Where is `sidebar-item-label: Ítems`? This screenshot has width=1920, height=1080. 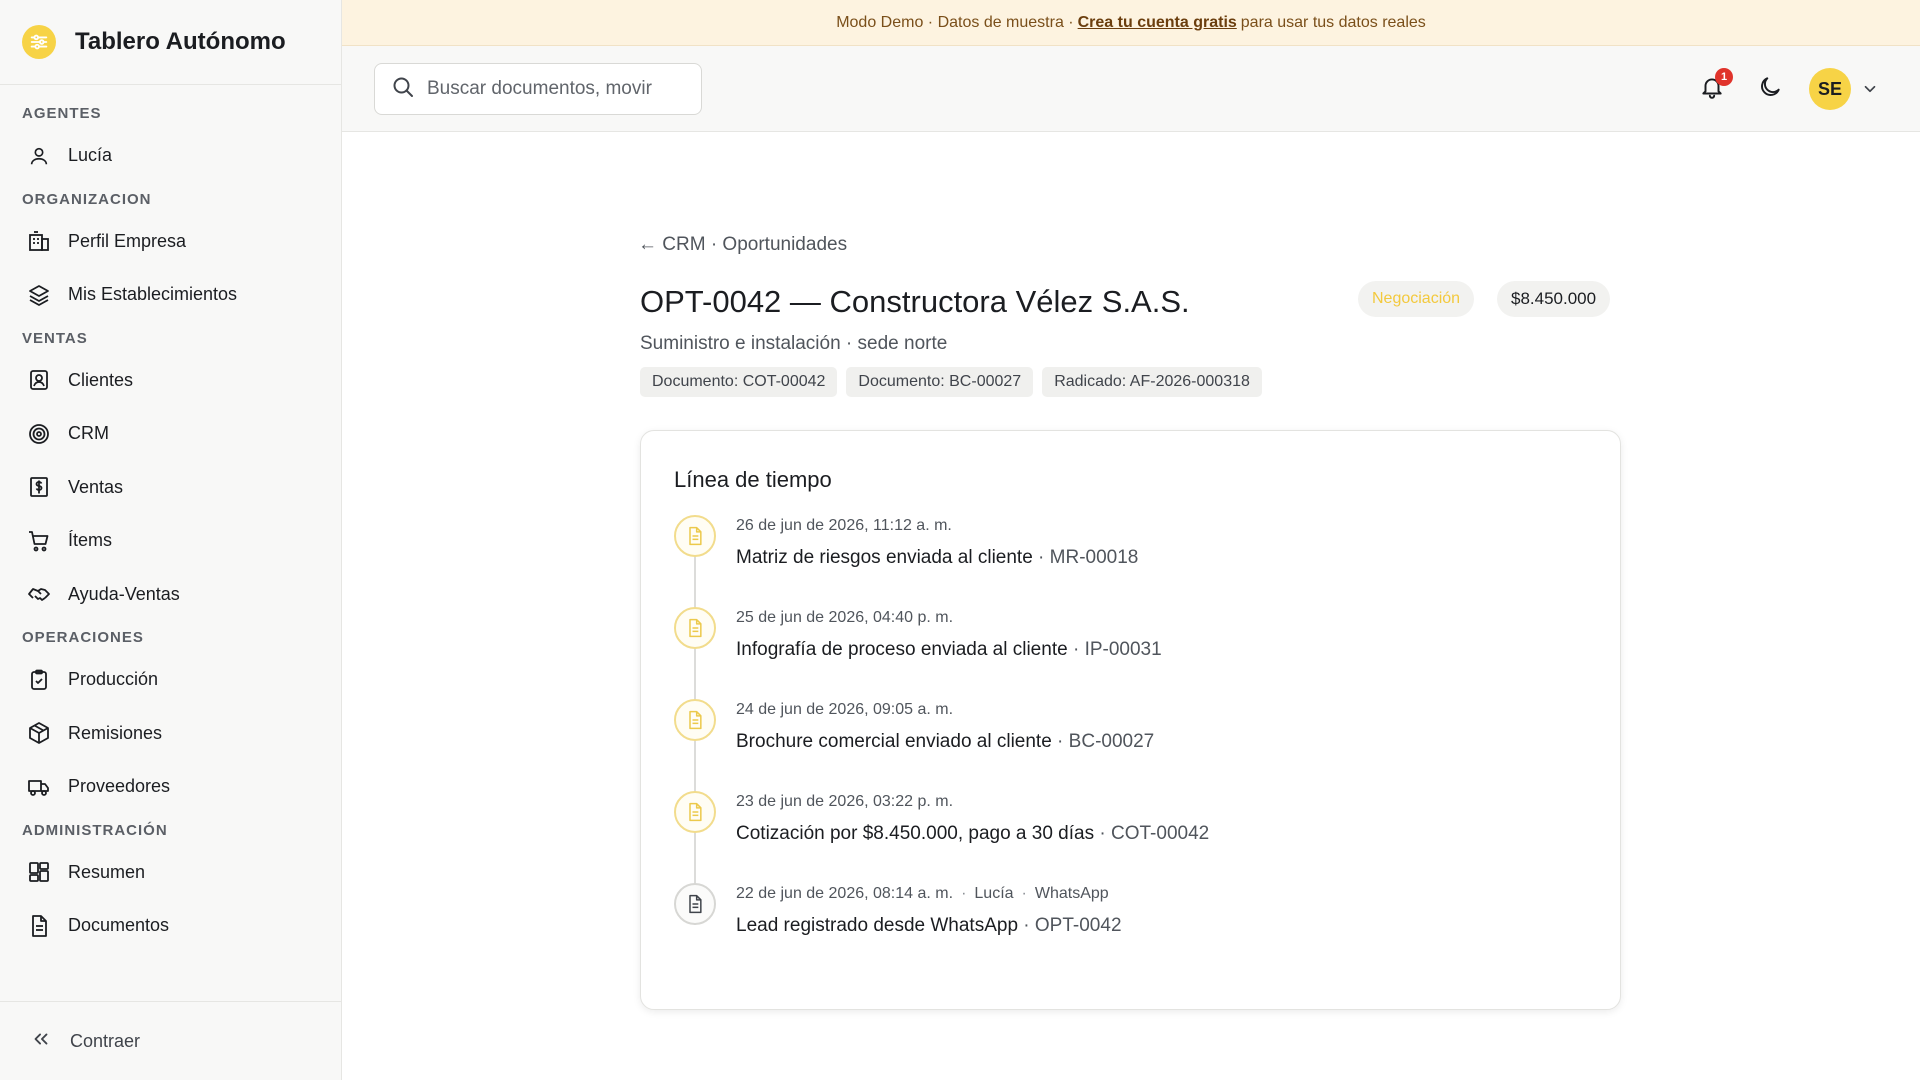 sidebar-item-label: Ítems is located at coordinates (90, 540).